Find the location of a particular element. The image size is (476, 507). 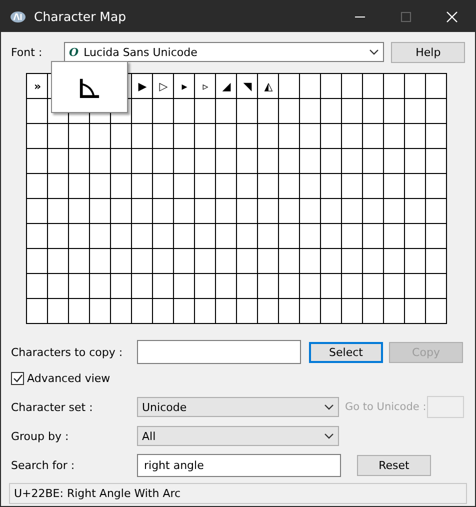

advanced-view-label: Advanced view is located at coordinates (69, 378).